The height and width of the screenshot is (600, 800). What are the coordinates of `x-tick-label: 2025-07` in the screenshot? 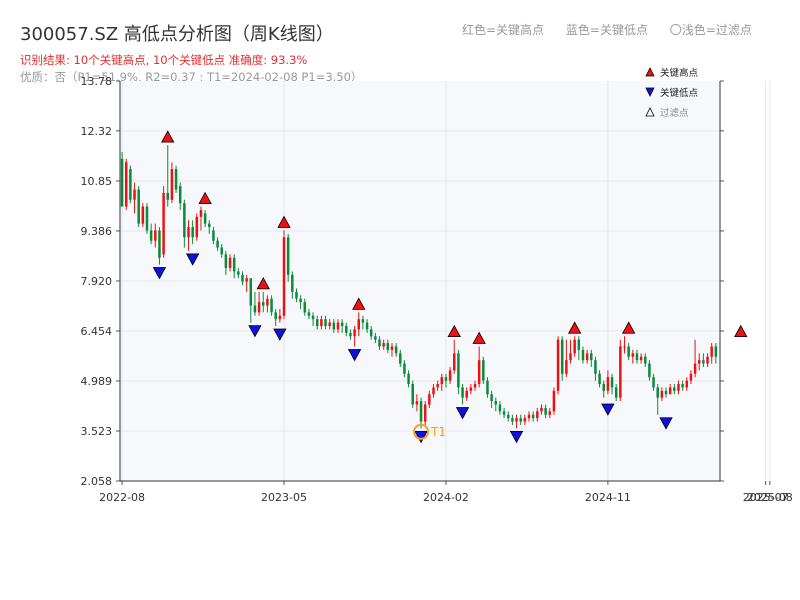 It's located at (766, 497).